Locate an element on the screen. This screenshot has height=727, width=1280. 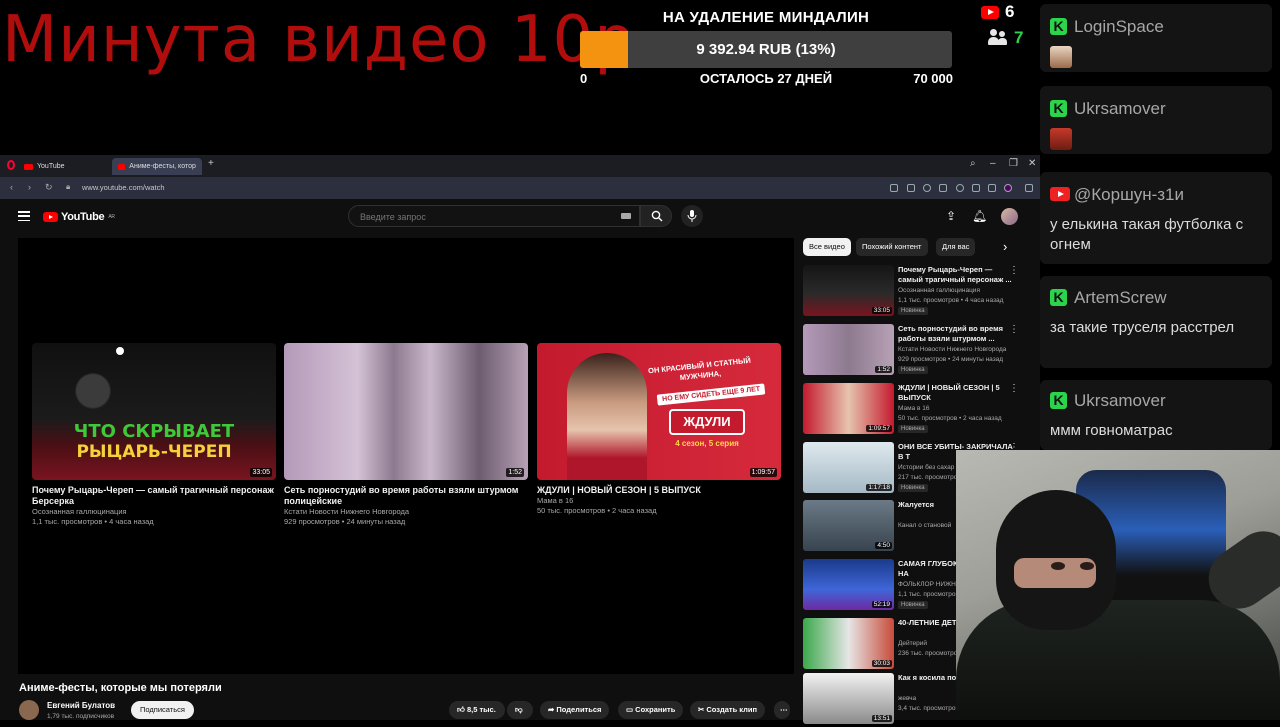
recommendation-channel: Мама в 16 is located at coordinates (914, 408).